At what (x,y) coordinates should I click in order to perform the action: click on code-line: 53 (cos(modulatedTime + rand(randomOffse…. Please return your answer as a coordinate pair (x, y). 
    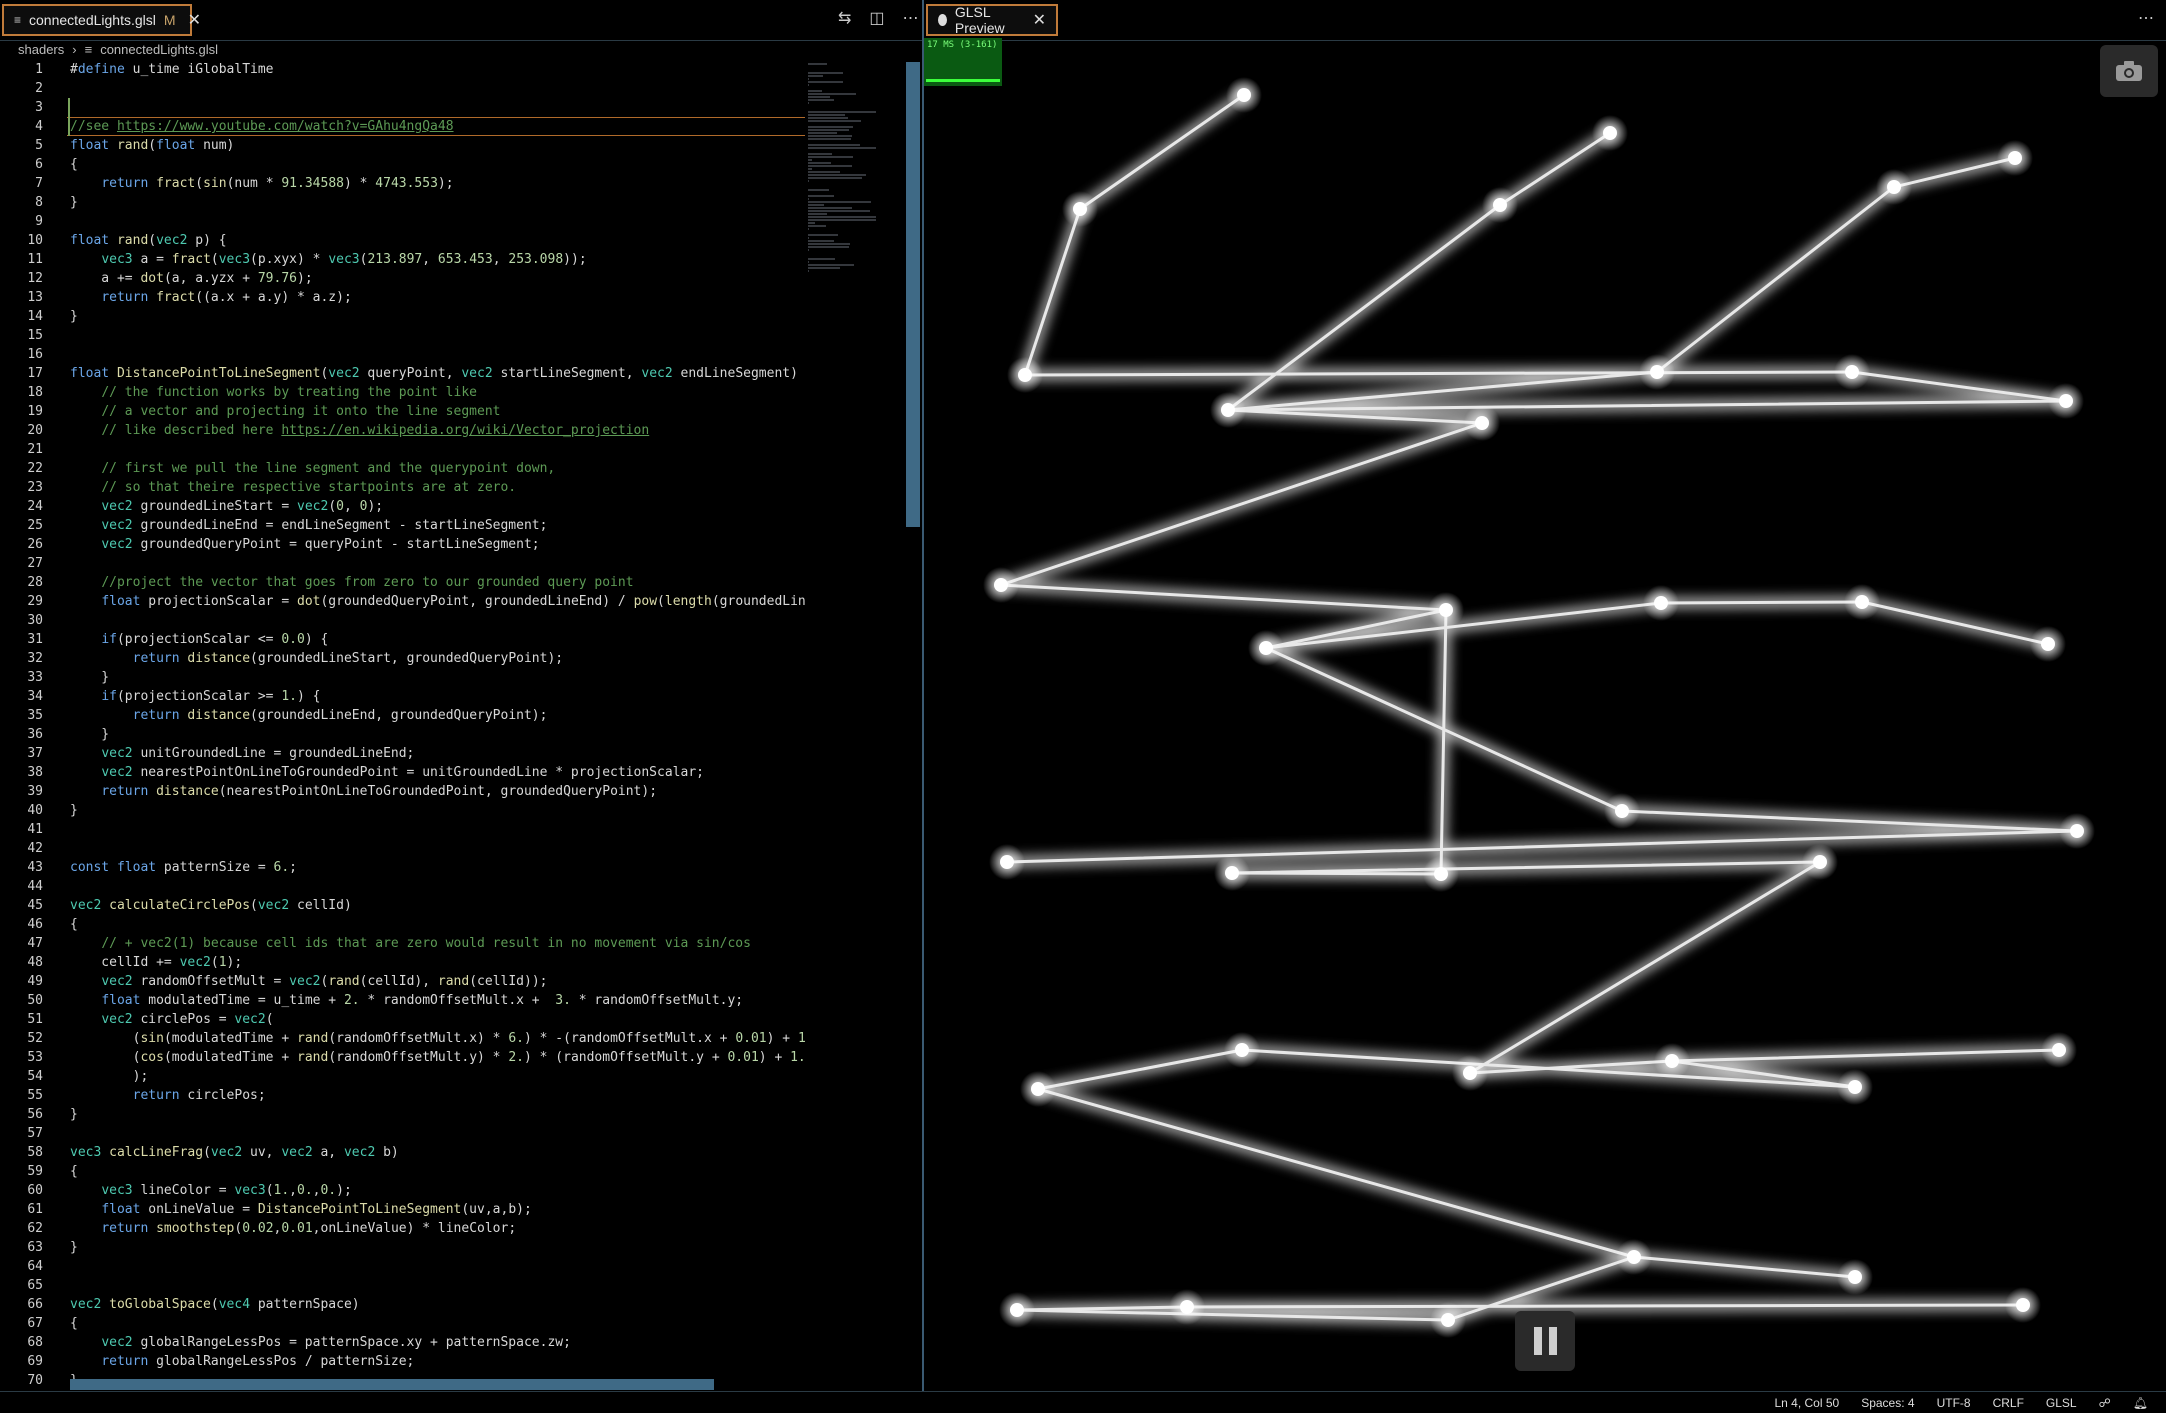
    Looking at the image, I should click on (402, 1057).